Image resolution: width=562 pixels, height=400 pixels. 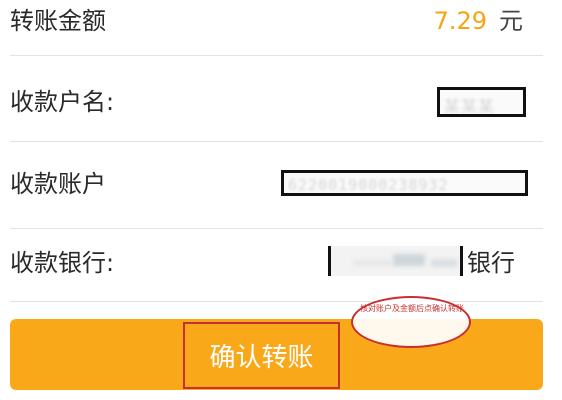 I want to click on payee-bank-label: 收款银行:, so click(x=62, y=263).